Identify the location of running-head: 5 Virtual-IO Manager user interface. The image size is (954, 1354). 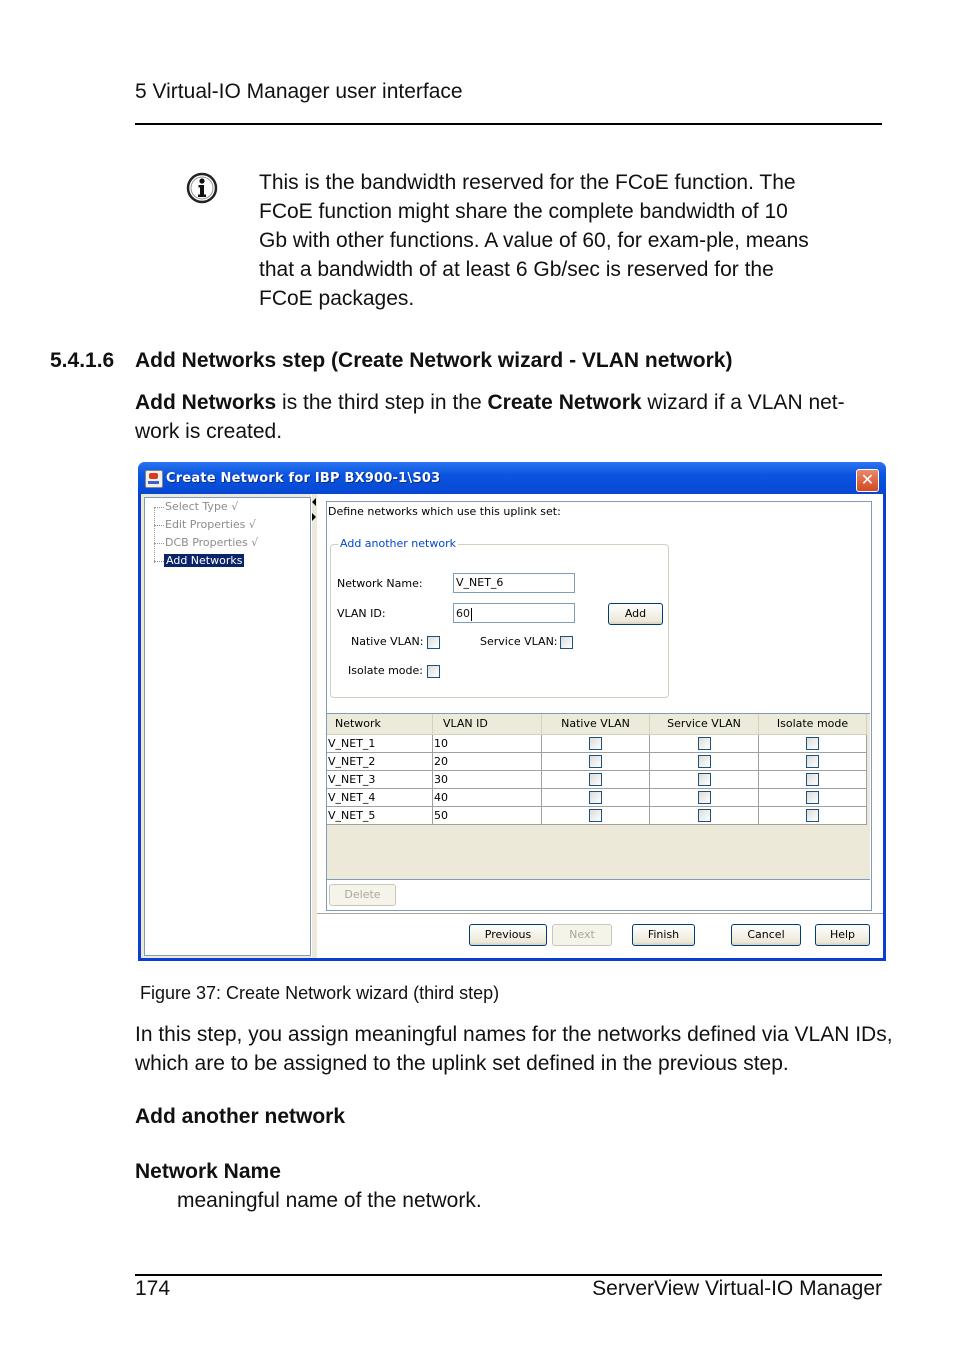
(299, 91).